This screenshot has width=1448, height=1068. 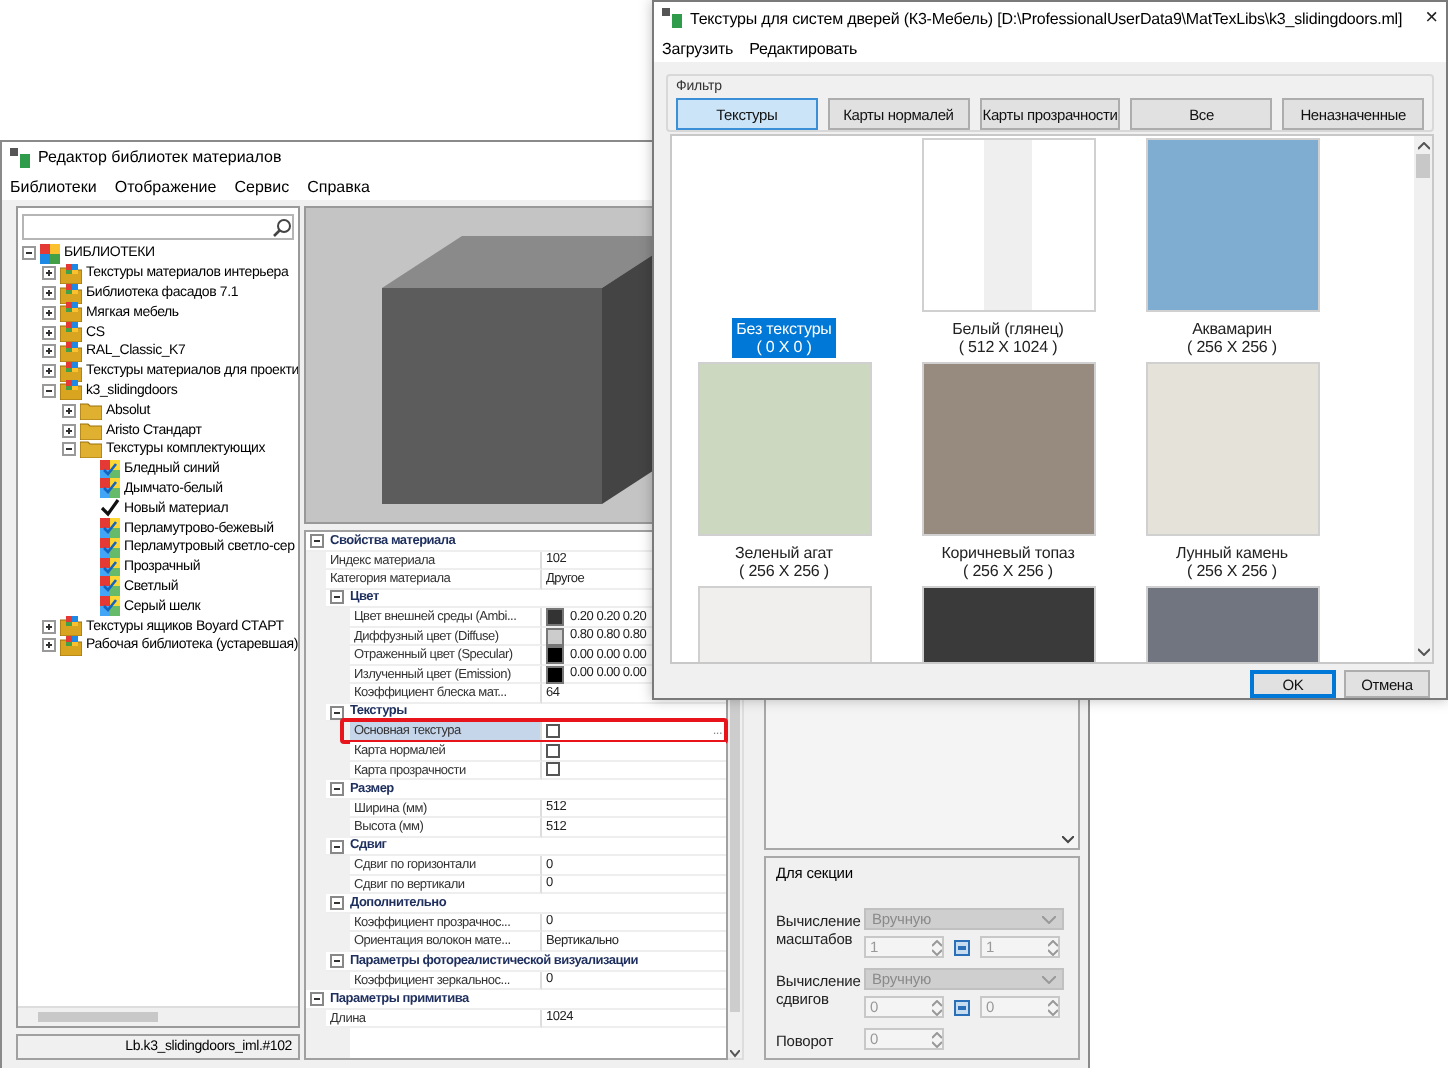 I want to click on check-icon, so click(x=110, y=508).